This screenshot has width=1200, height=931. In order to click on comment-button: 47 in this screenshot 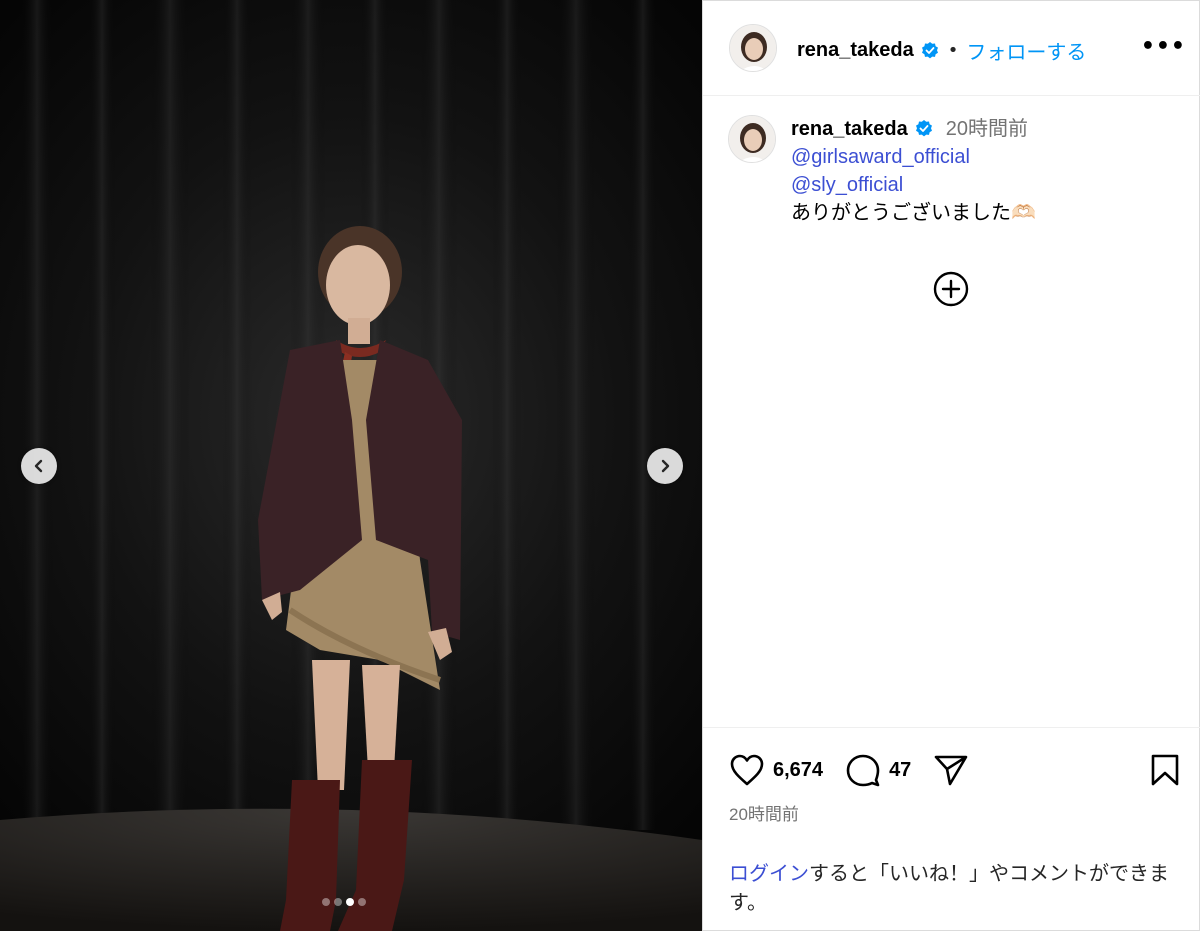, I will do `click(878, 770)`.